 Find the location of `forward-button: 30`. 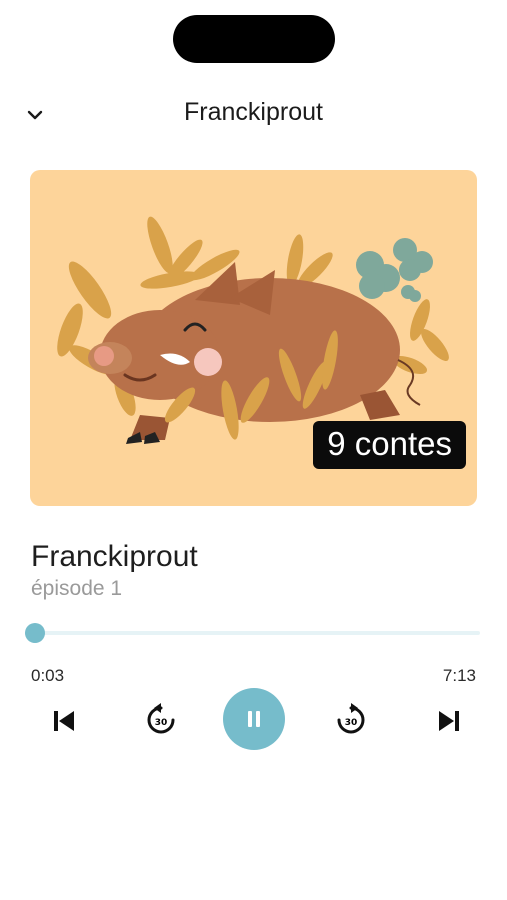

forward-button: 30 is located at coordinates (351, 720).